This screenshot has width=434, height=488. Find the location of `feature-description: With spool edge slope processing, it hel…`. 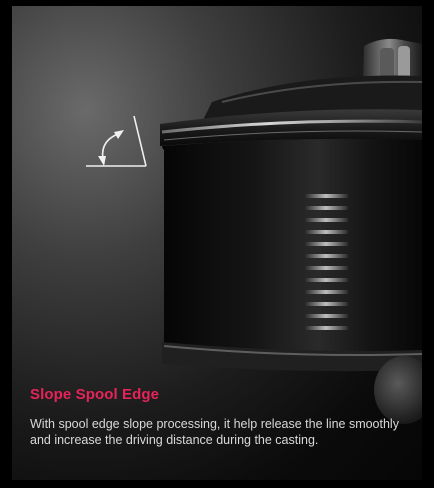

feature-description: With spool edge slope processing, it hel… is located at coordinates (214, 432).